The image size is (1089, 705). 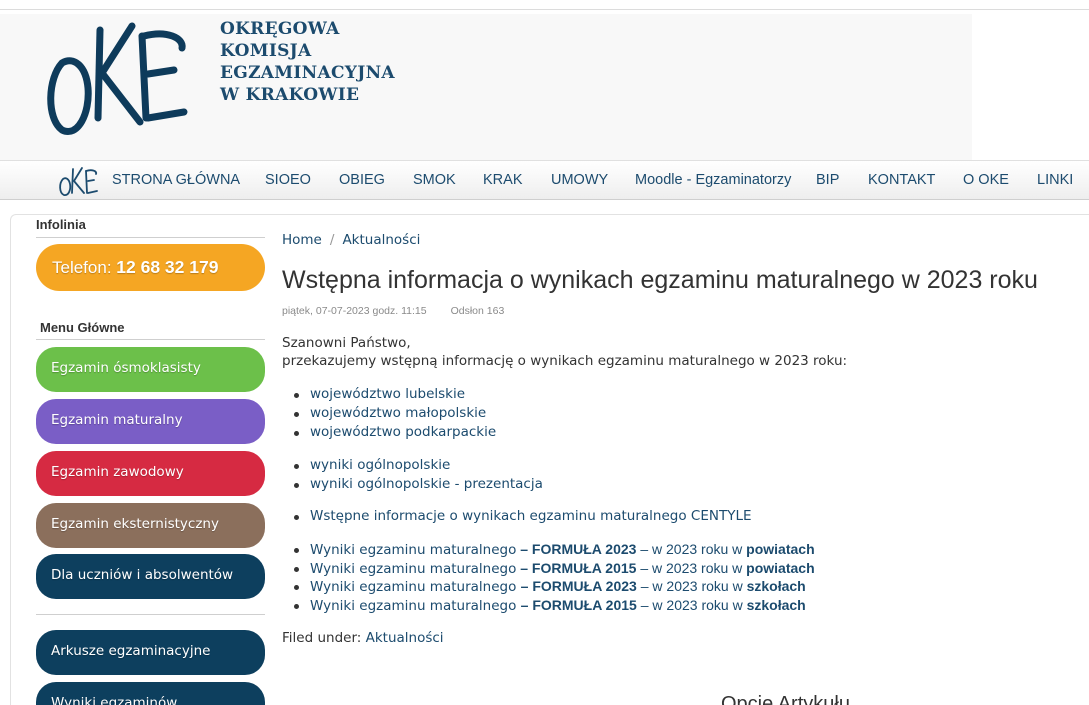 What do you see at coordinates (266, 51) in the screenshot?
I see `org-line: KOMISJA` at bounding box center [266, 51].